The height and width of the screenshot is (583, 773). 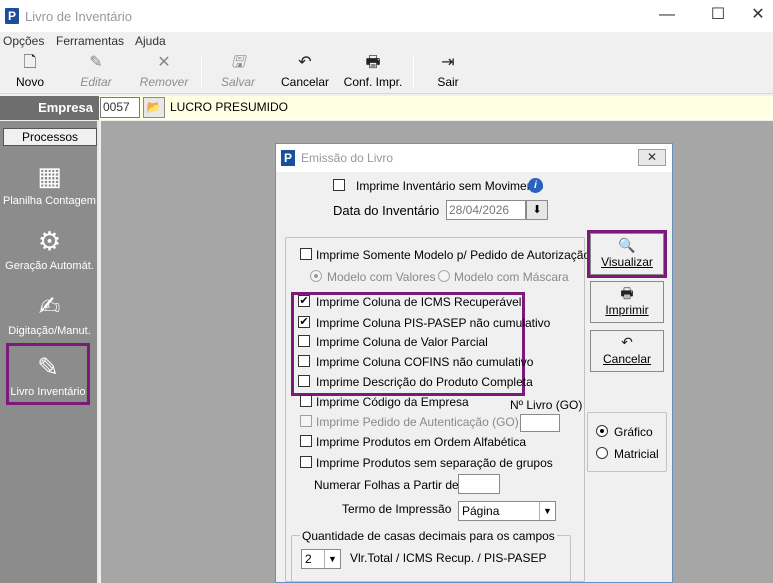 What do you see at coordinates (201, 72) in the screenshot?
I see `toolbar-separator` at bounding box center [201, 72].